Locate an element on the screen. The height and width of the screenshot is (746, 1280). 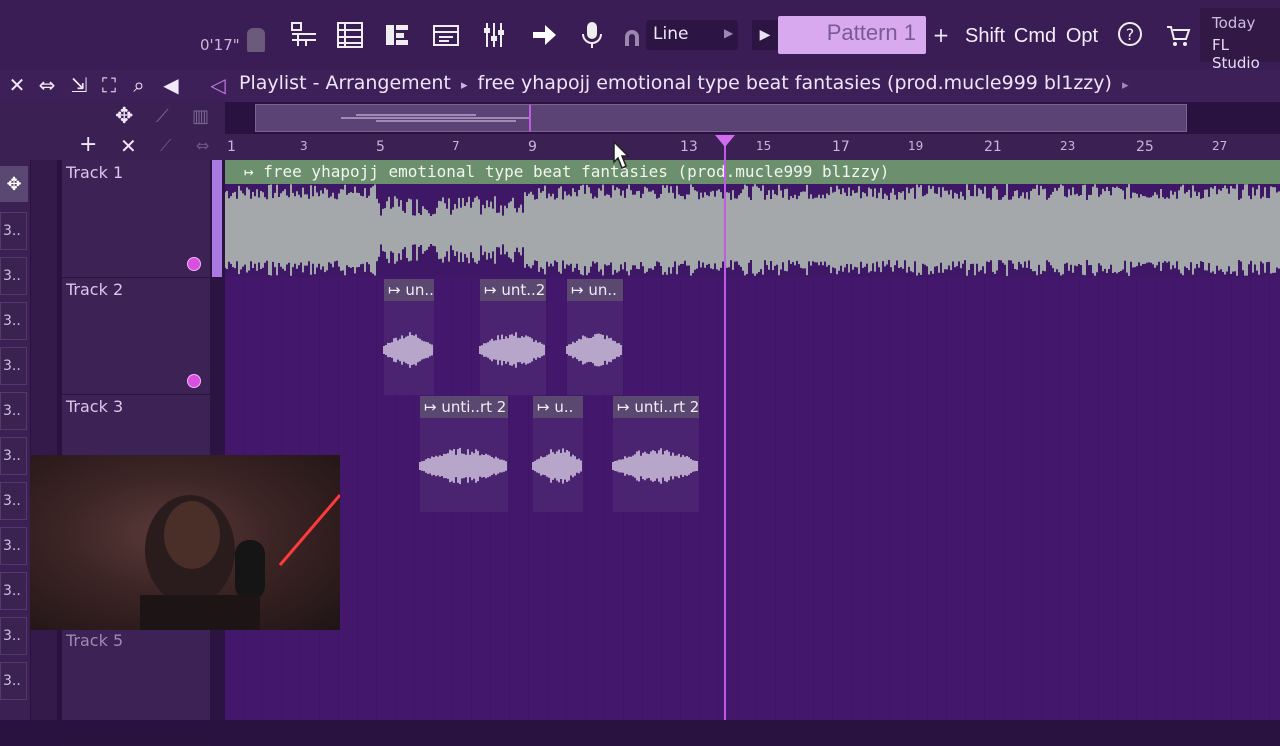
mixer-step-icon is located at coordinates (397, 35).